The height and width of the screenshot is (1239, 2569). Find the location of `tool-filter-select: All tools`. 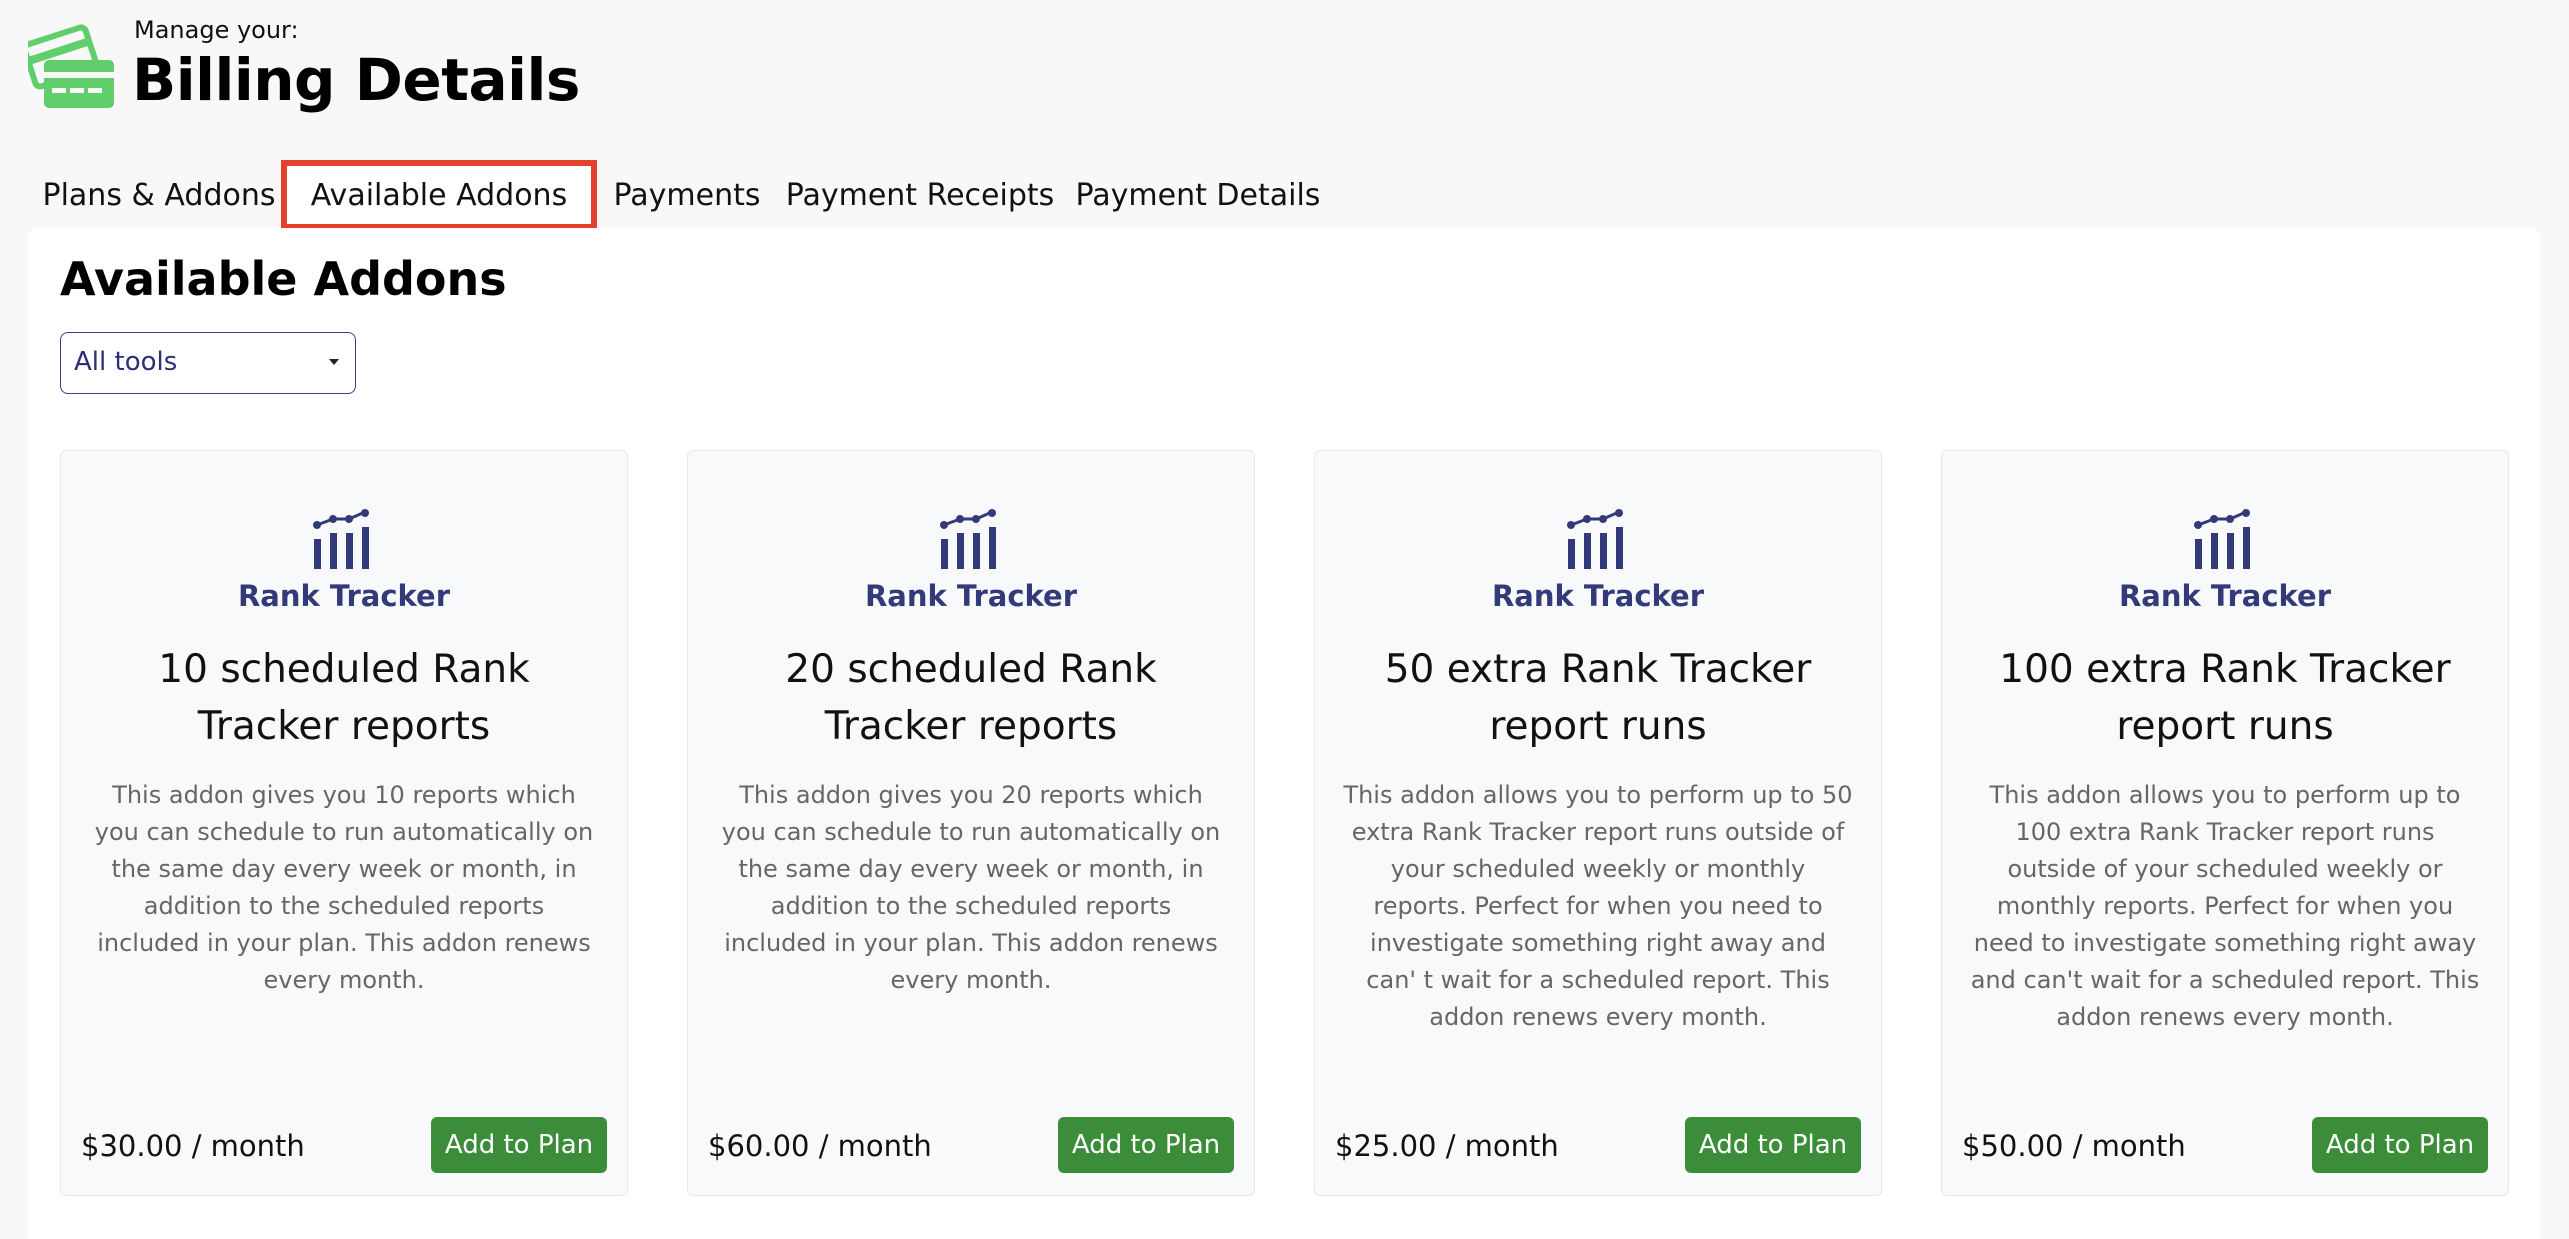

tool-filter-select: All tools is located at coordinates (208, 363).